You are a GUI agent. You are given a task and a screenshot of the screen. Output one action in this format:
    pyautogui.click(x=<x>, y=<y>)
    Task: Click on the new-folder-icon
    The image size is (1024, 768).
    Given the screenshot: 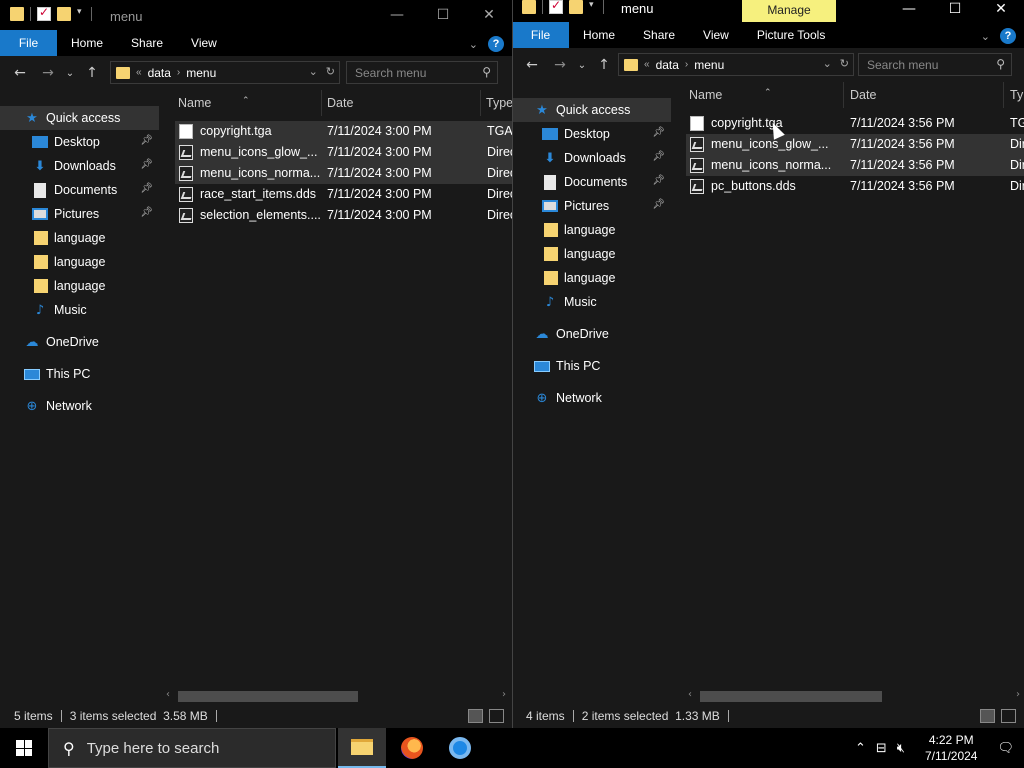 What is the action you would take?
    pyautogui.click(x=64, y=14)
    